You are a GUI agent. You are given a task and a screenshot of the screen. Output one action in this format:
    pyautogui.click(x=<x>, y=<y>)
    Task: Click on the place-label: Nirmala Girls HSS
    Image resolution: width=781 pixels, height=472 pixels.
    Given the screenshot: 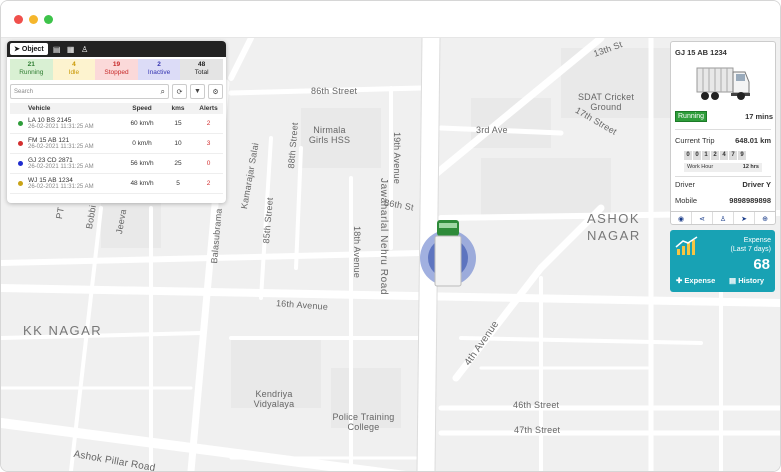 What is the action you would take?
    pyautogui.click(x=329, y=135)
    